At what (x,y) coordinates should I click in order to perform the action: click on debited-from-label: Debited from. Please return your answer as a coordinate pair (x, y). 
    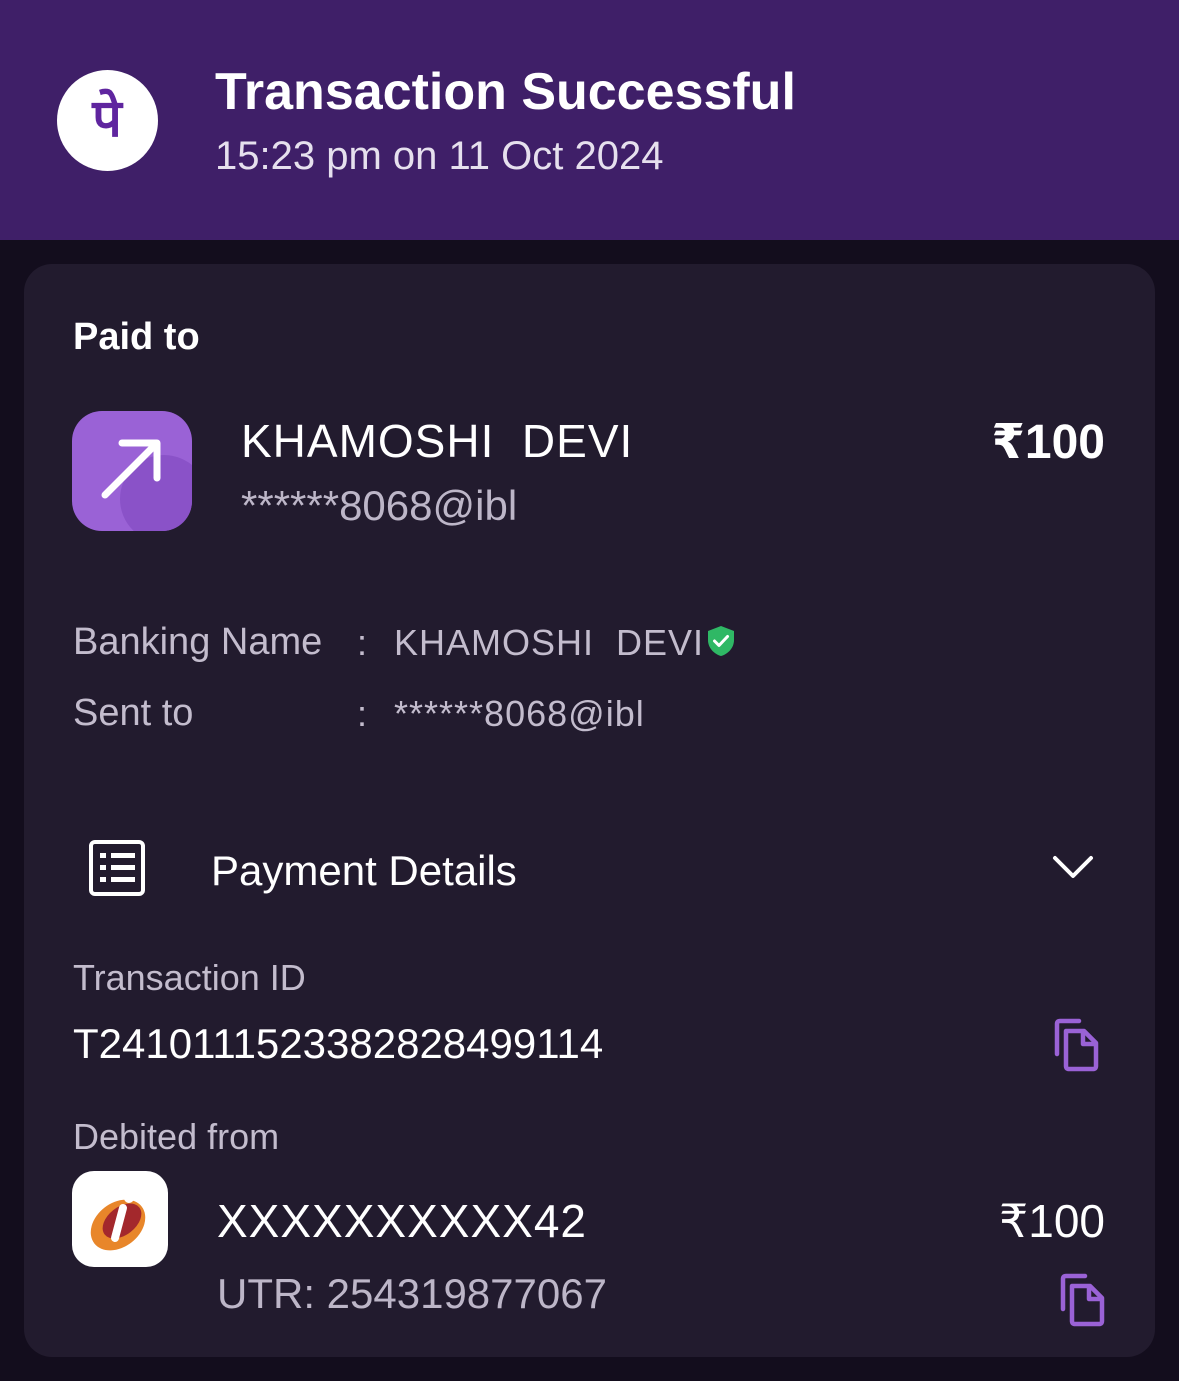
    Looking at the image, I should click on (176, 1136).